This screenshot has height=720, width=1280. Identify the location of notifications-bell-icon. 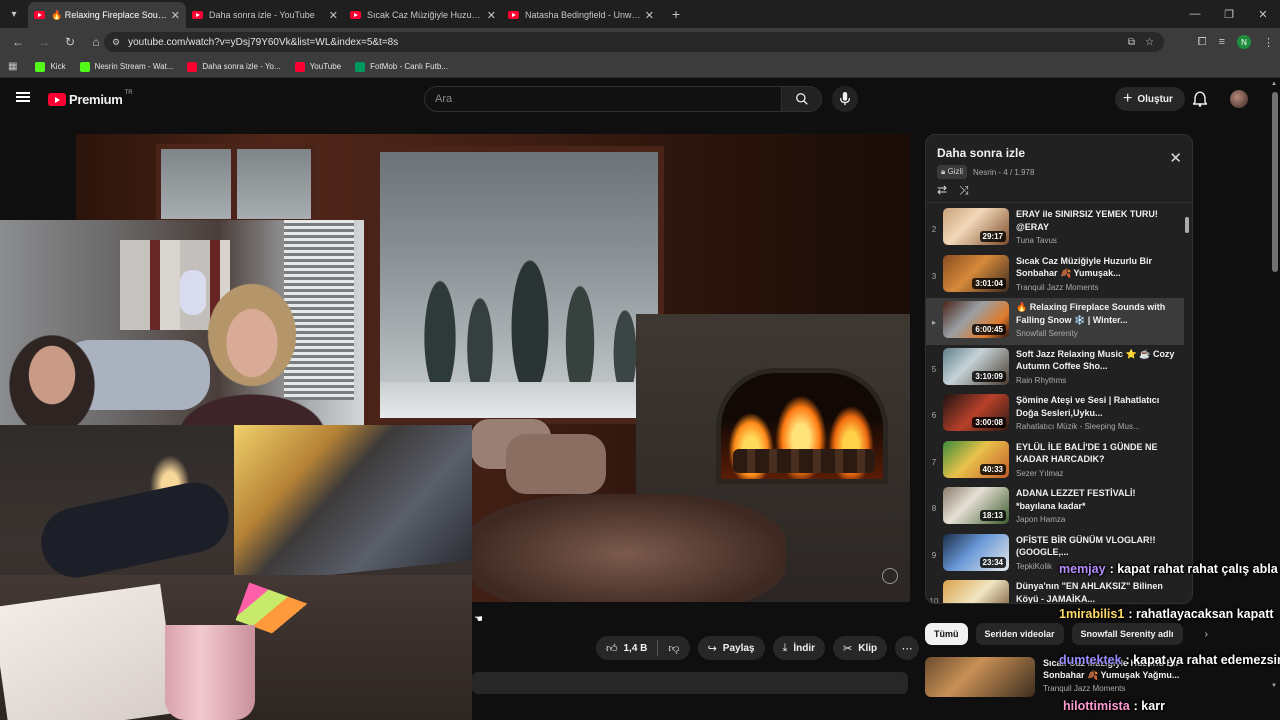
(1200, 99).